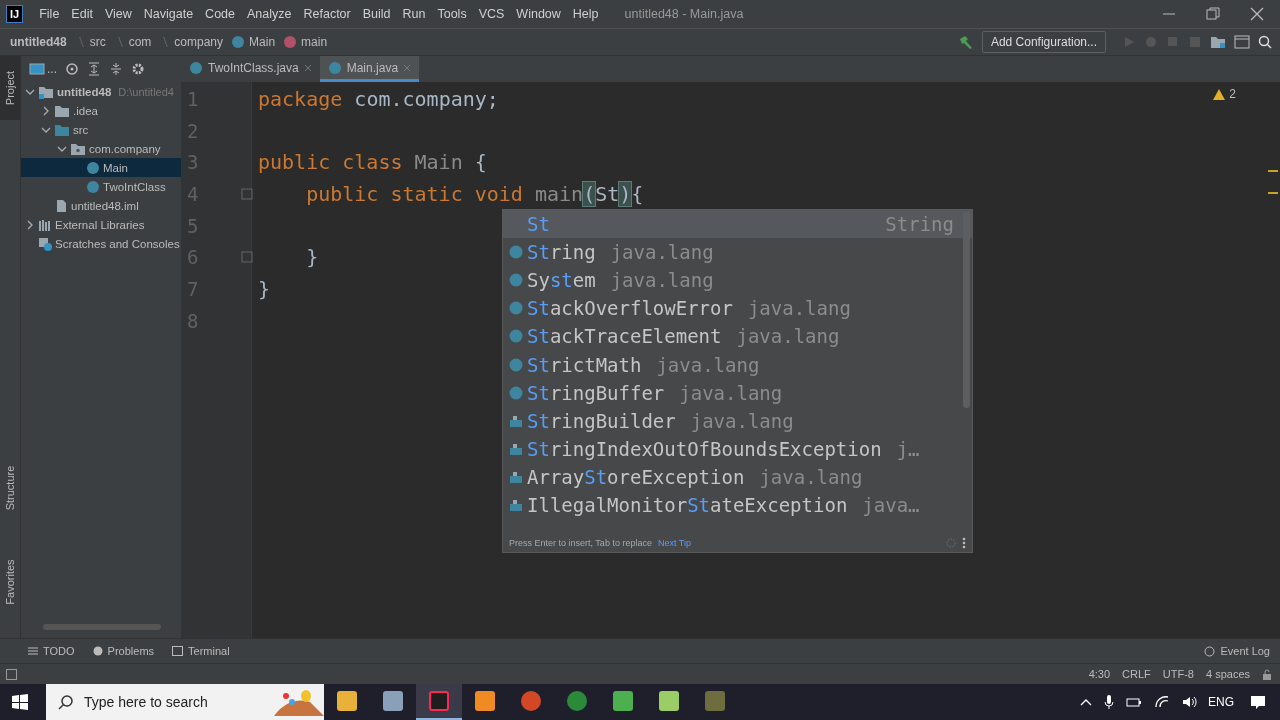  Describe the element at coordinates (516, 505) in the screenshot. I see `library-class-icon` at that location.